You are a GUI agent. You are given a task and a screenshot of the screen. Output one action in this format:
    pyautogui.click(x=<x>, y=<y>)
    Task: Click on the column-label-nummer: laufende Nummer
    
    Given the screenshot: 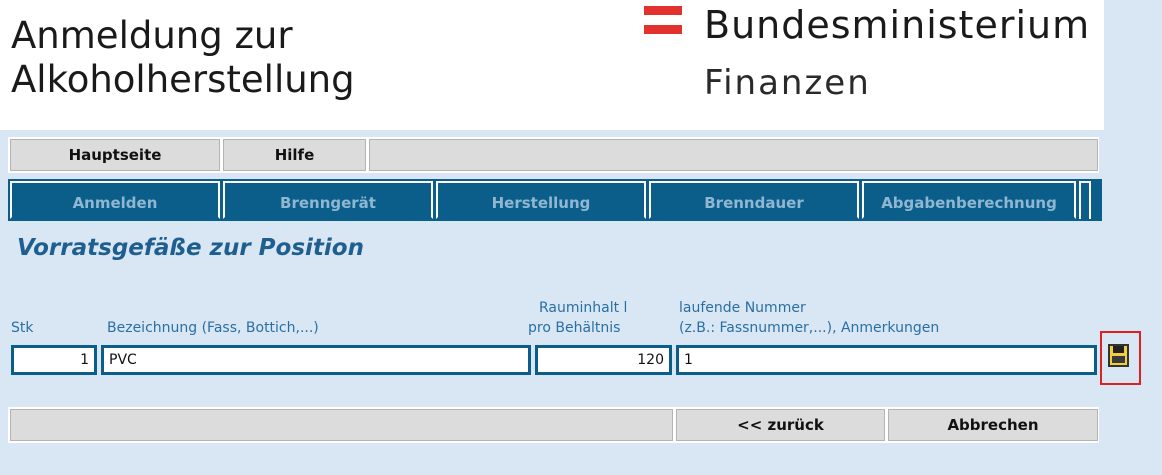 What is the action you would take?
    pyautogui.click(x=742, y=308)
    